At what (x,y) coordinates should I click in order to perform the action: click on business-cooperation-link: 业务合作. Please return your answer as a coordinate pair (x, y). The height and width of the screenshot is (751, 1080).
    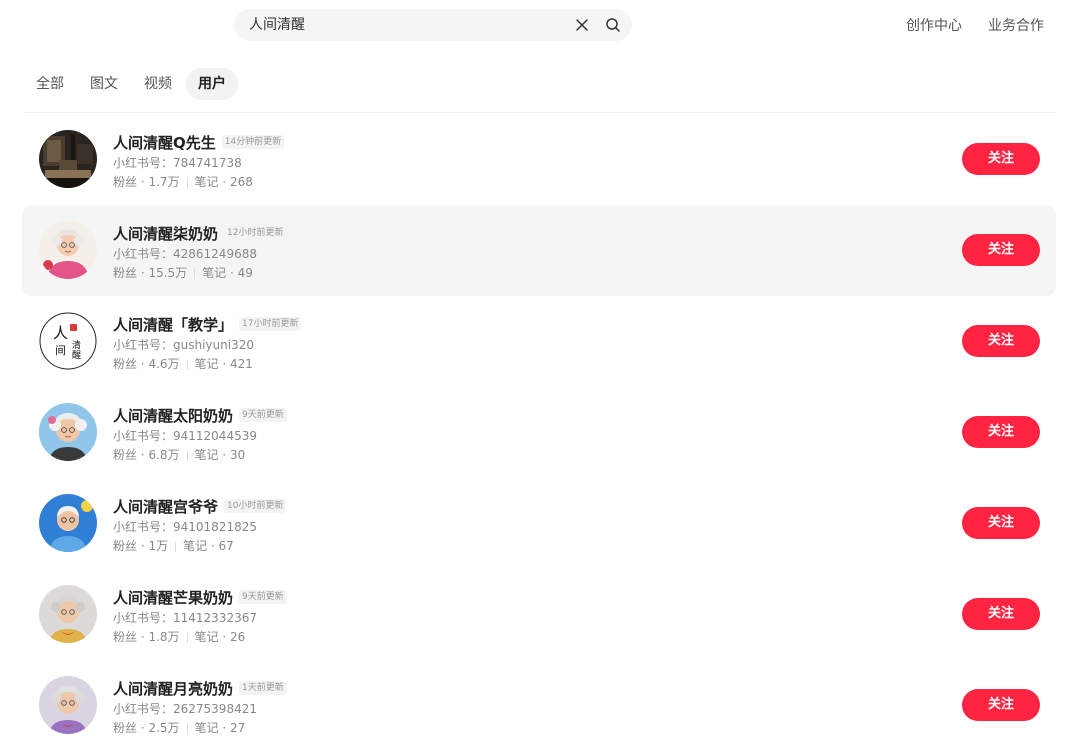
    Looking at the image, I should click on (1016, 25).